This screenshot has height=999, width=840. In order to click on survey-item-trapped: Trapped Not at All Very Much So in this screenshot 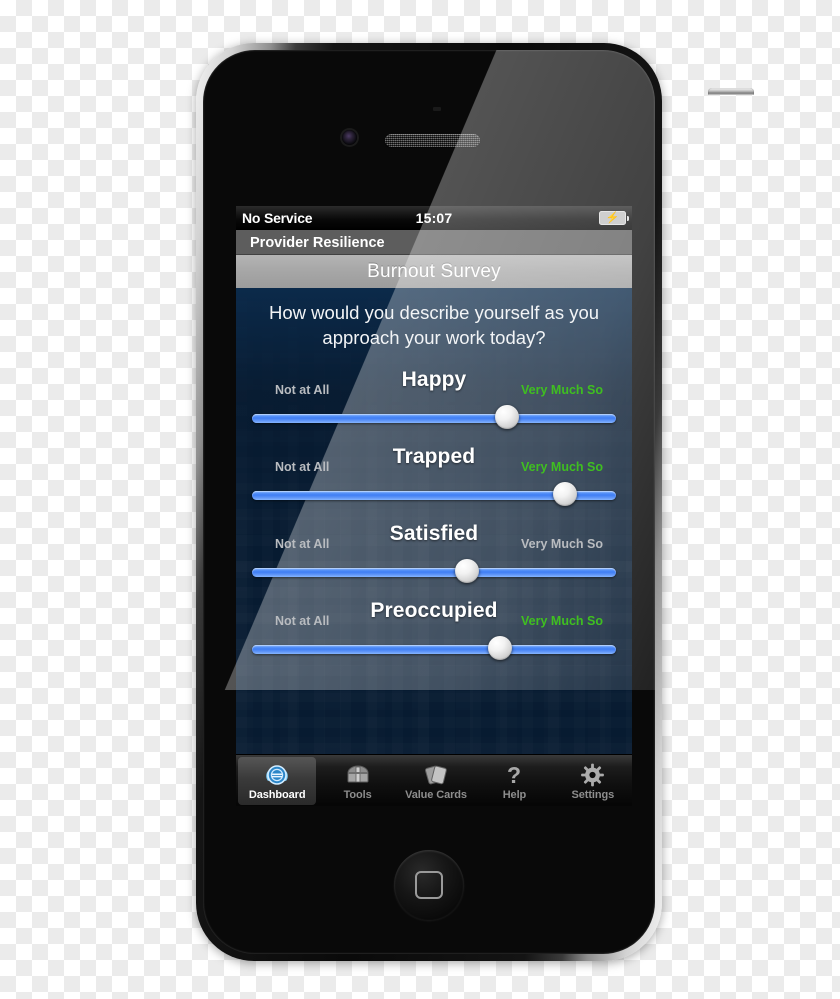, I will do `click(434, 476)`.